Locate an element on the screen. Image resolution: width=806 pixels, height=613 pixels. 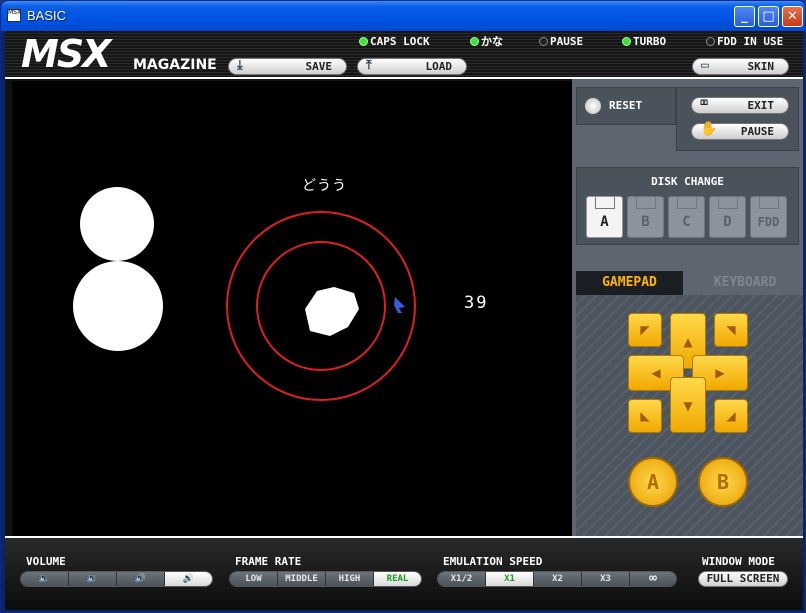
speaker-3-icon: 🔊 is located at coordinates (188, 579).